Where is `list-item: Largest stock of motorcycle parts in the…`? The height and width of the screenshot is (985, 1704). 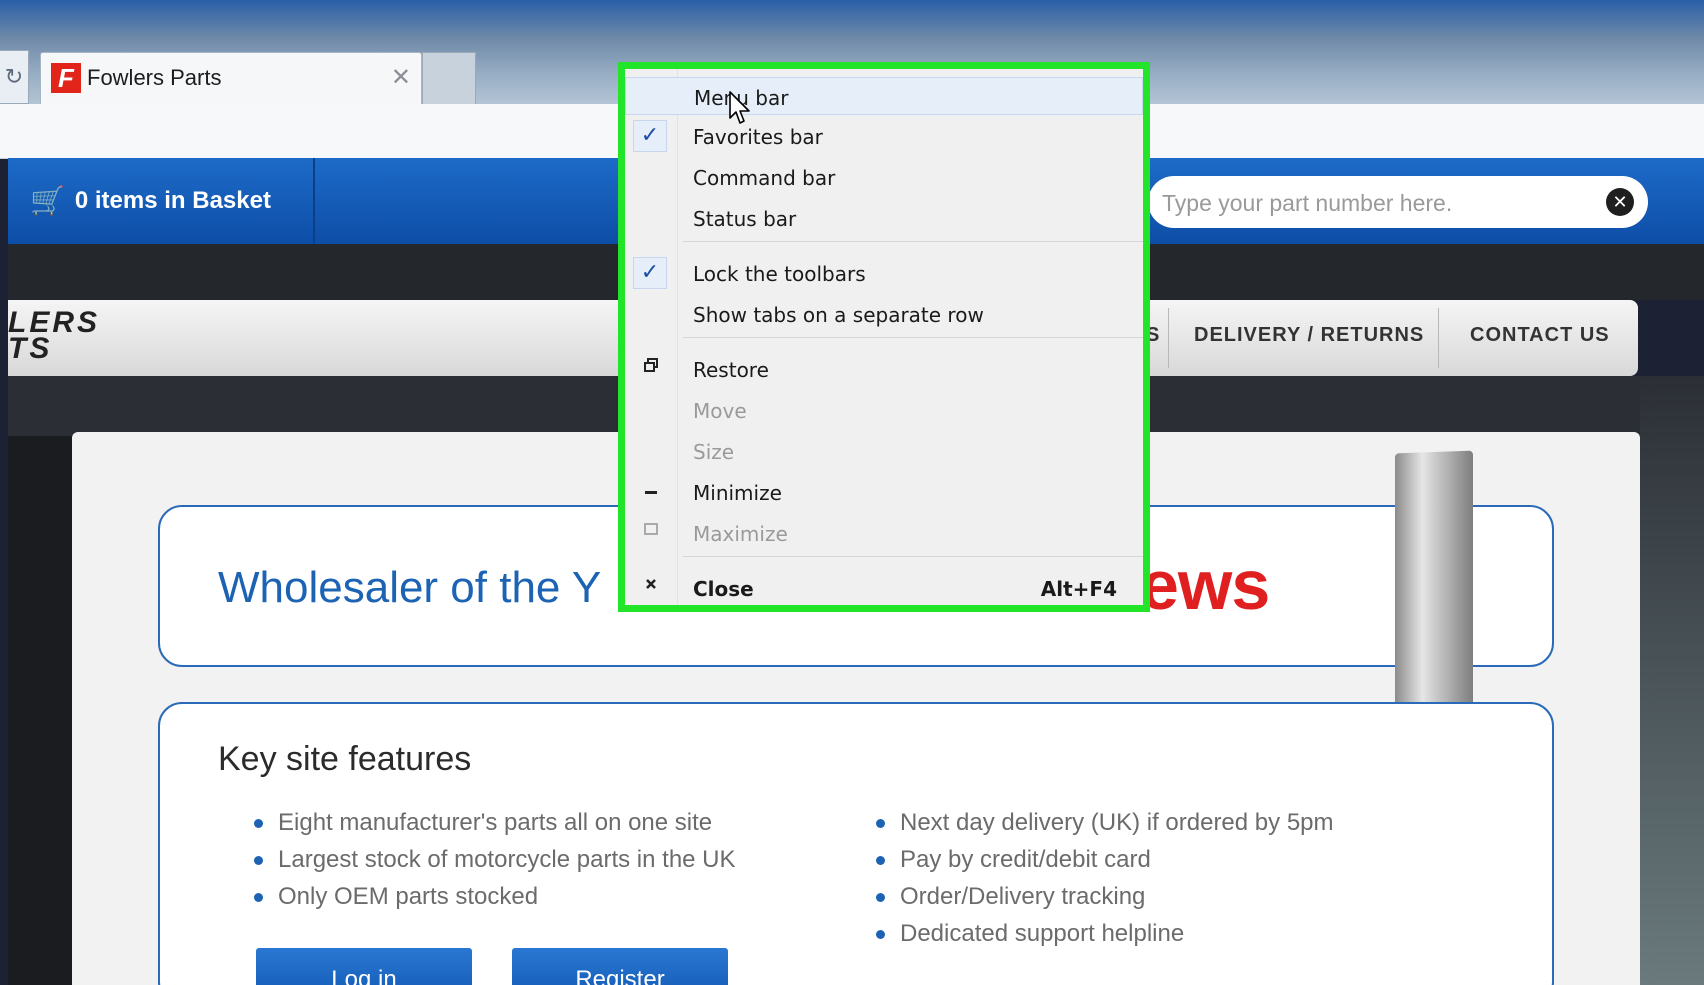
list-item: Largest stock of motorcycle parts in the… is located at coordinates (493, 859).